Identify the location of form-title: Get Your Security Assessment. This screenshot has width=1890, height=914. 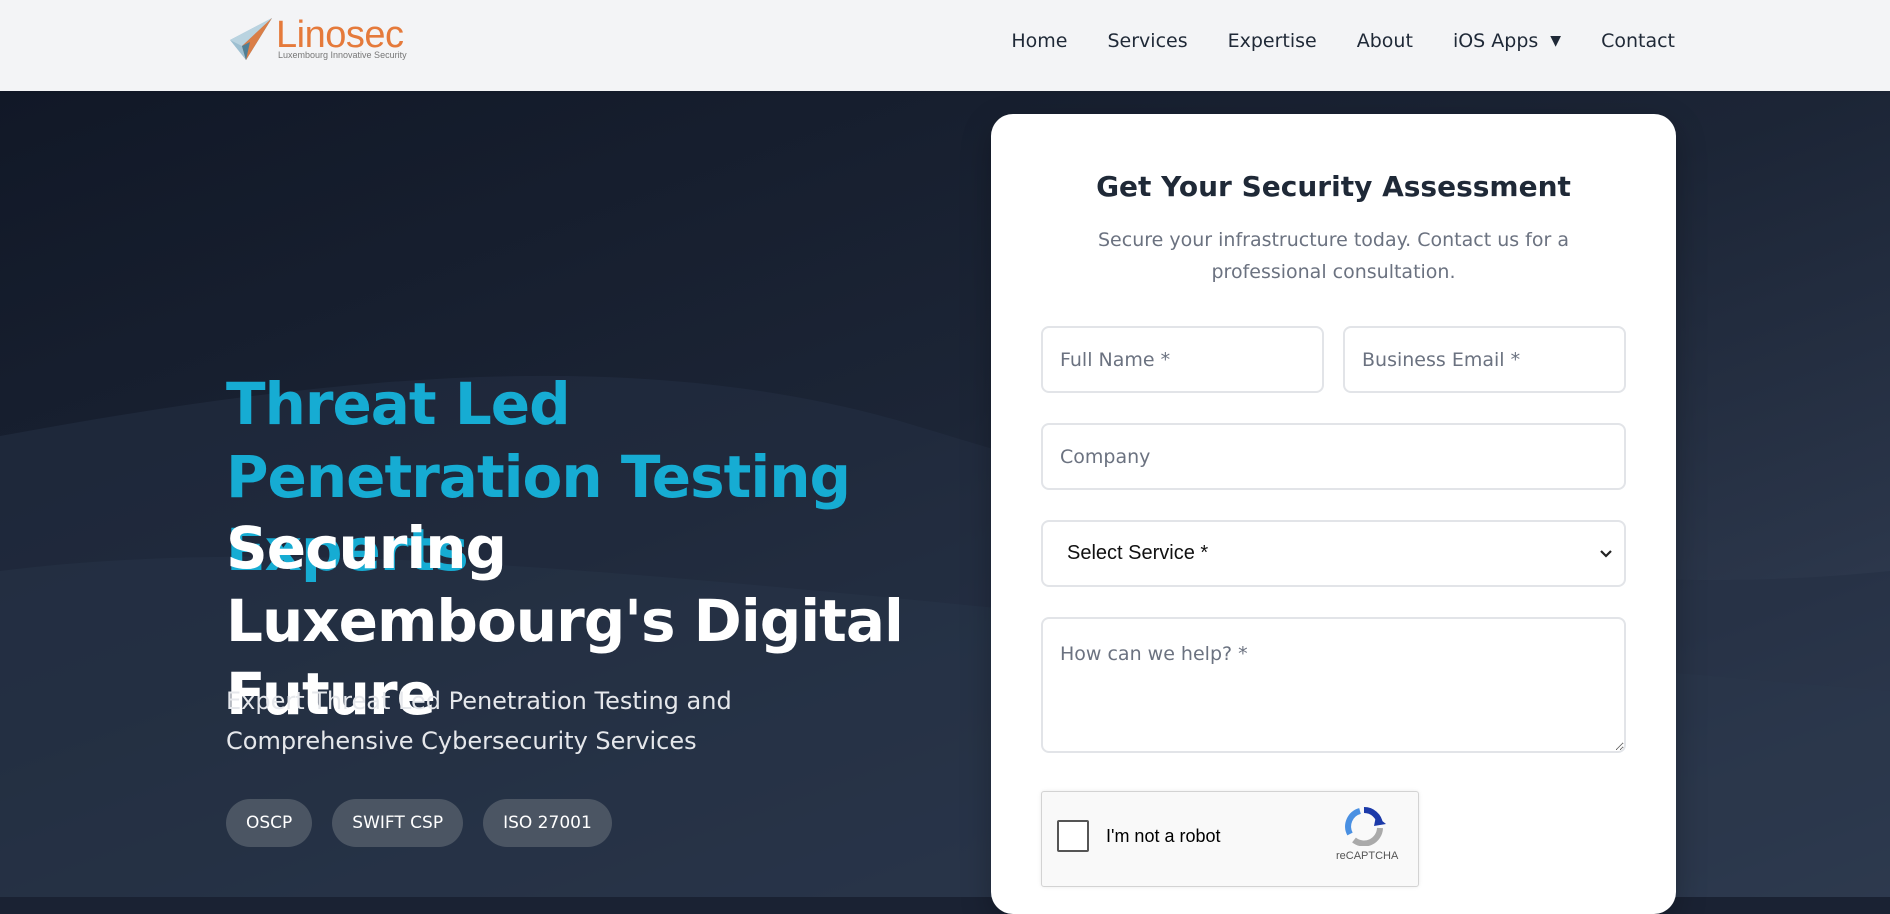
(1333, 186).